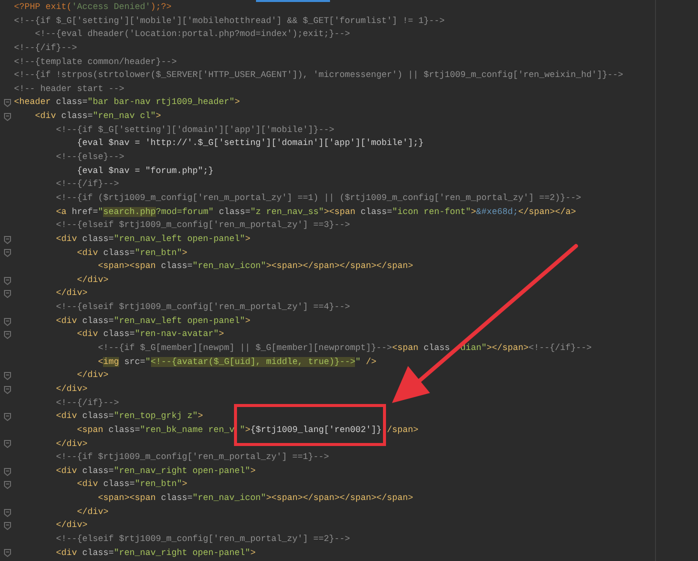 The width and height of the screenshot is (698, 561). I want to click on code-line: <!--{elseif $rtj1009_m_config['ren_m_portal_zy'] ==2}-->, so click(202, 539).